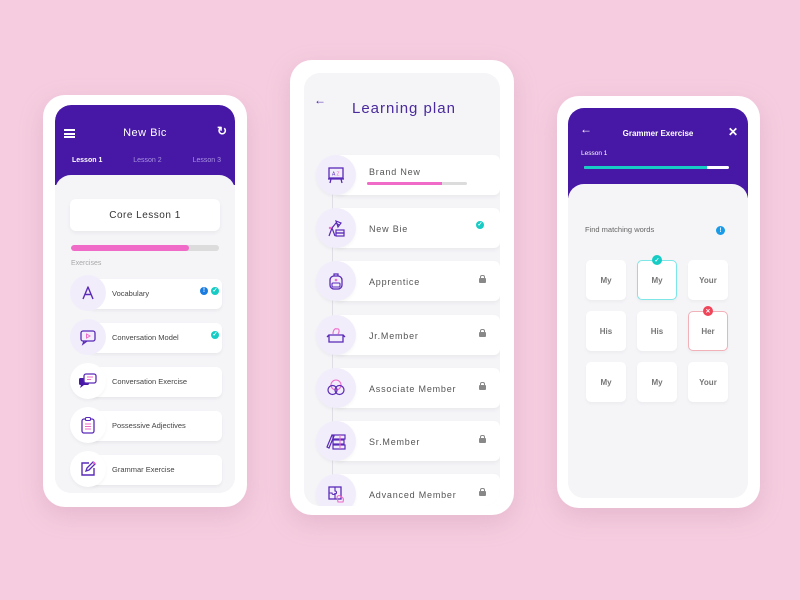  I want to click on exercise-label: Conversation Exercise, so click(150, 381).